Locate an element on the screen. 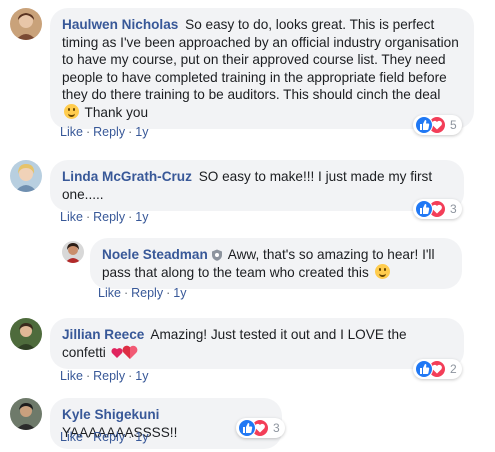  comment-author: Noele Steadman is located at coordinates (155, 254).